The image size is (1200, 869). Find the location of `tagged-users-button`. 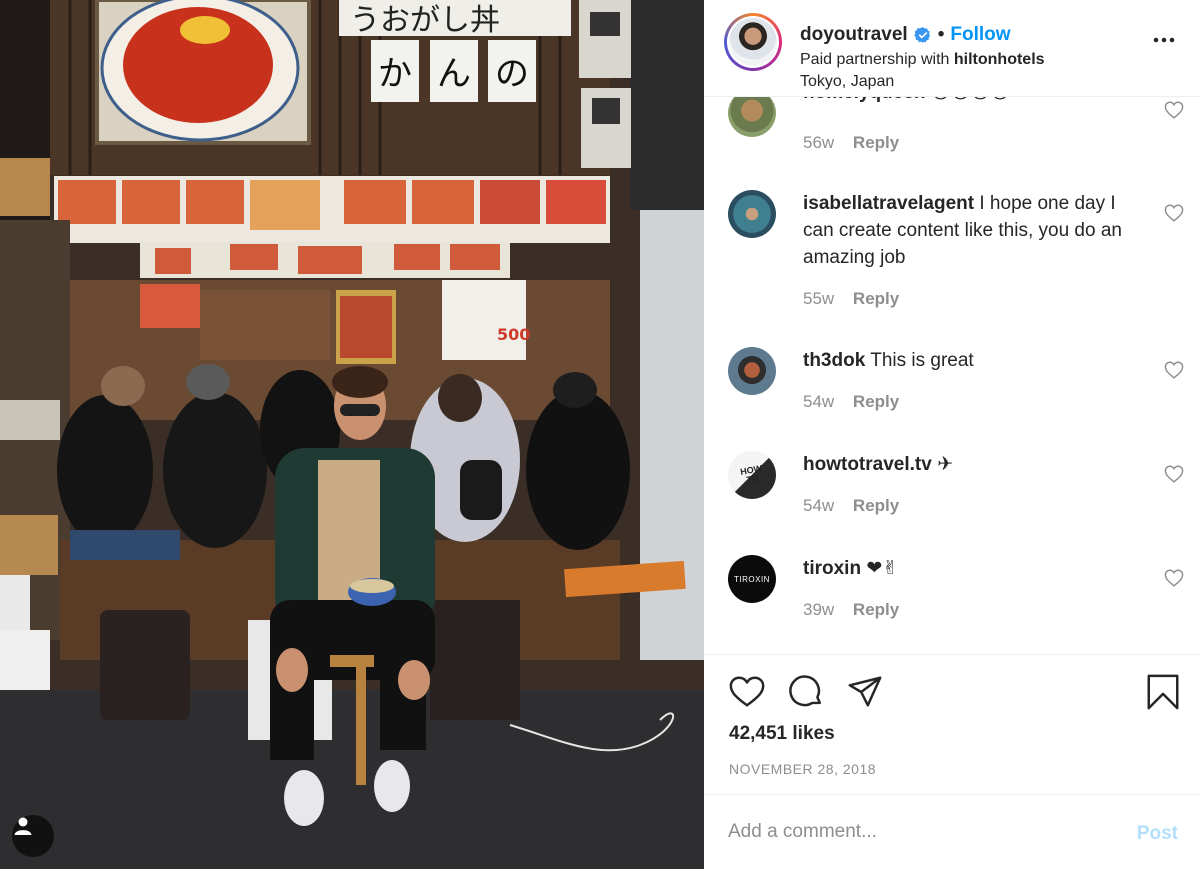

tagged-users-button is located at coordinates (33, 836).